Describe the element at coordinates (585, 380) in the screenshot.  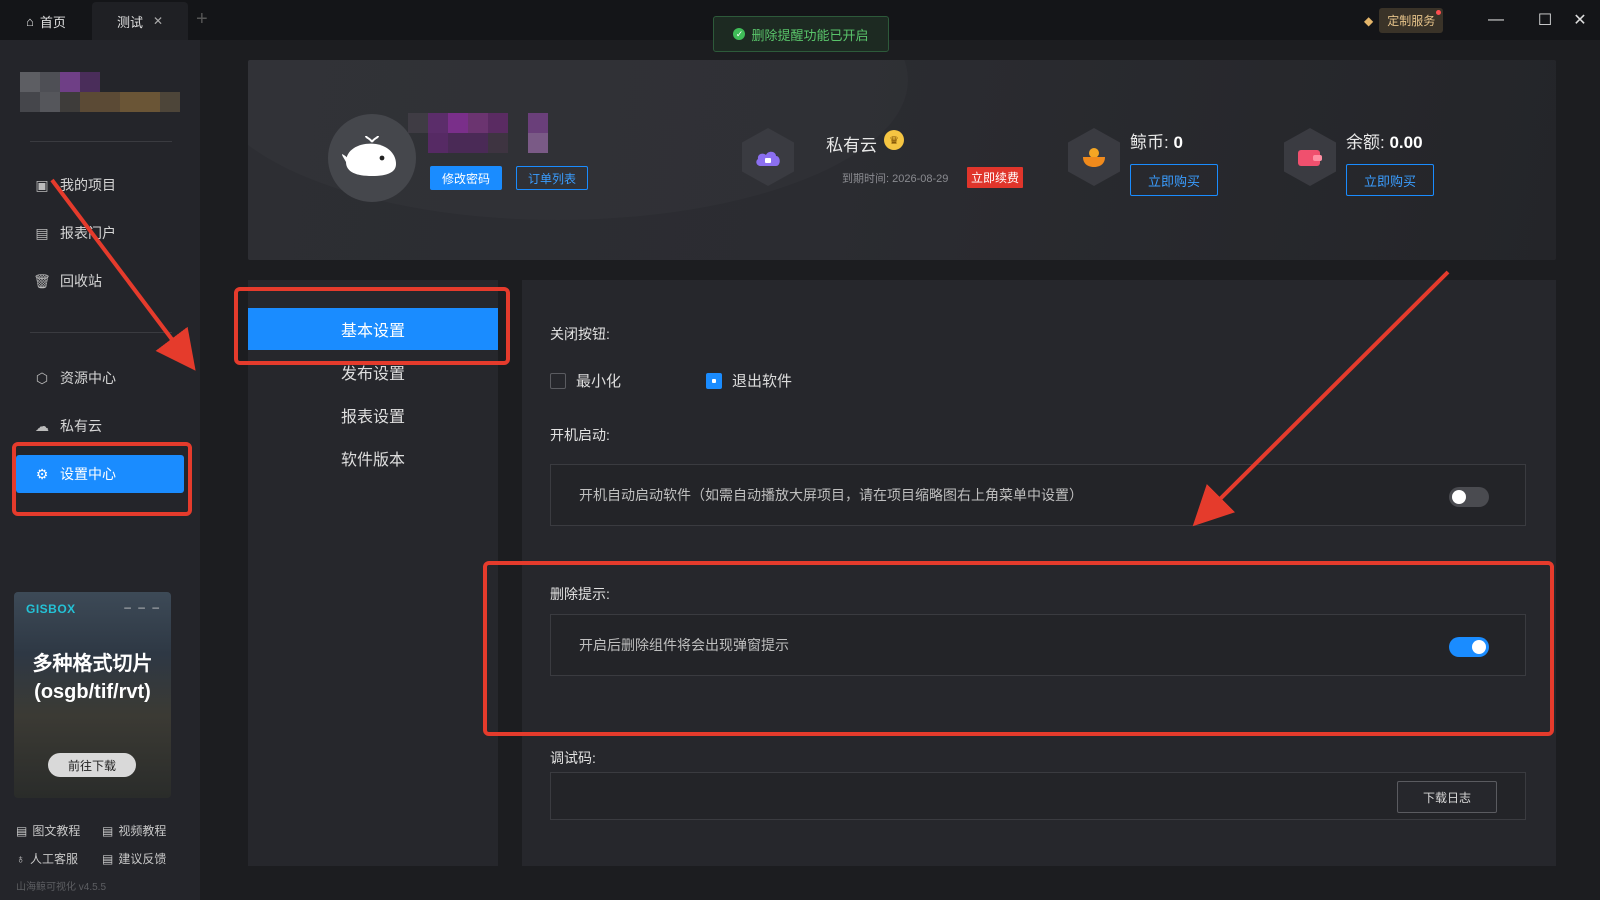
I see `minimize-option: 最小化` at that location.